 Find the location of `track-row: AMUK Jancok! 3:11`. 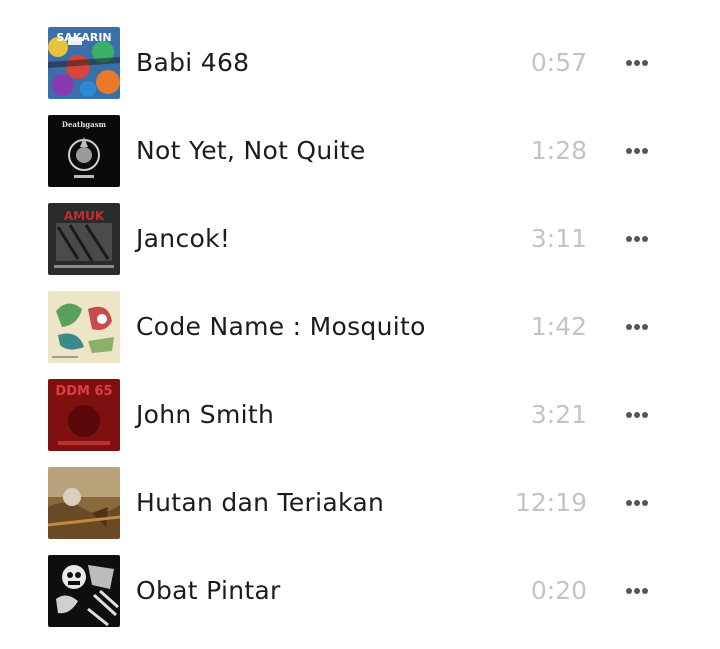

track-row: AMUK Jancok! 3:11 is located at coordinates (360, 247).